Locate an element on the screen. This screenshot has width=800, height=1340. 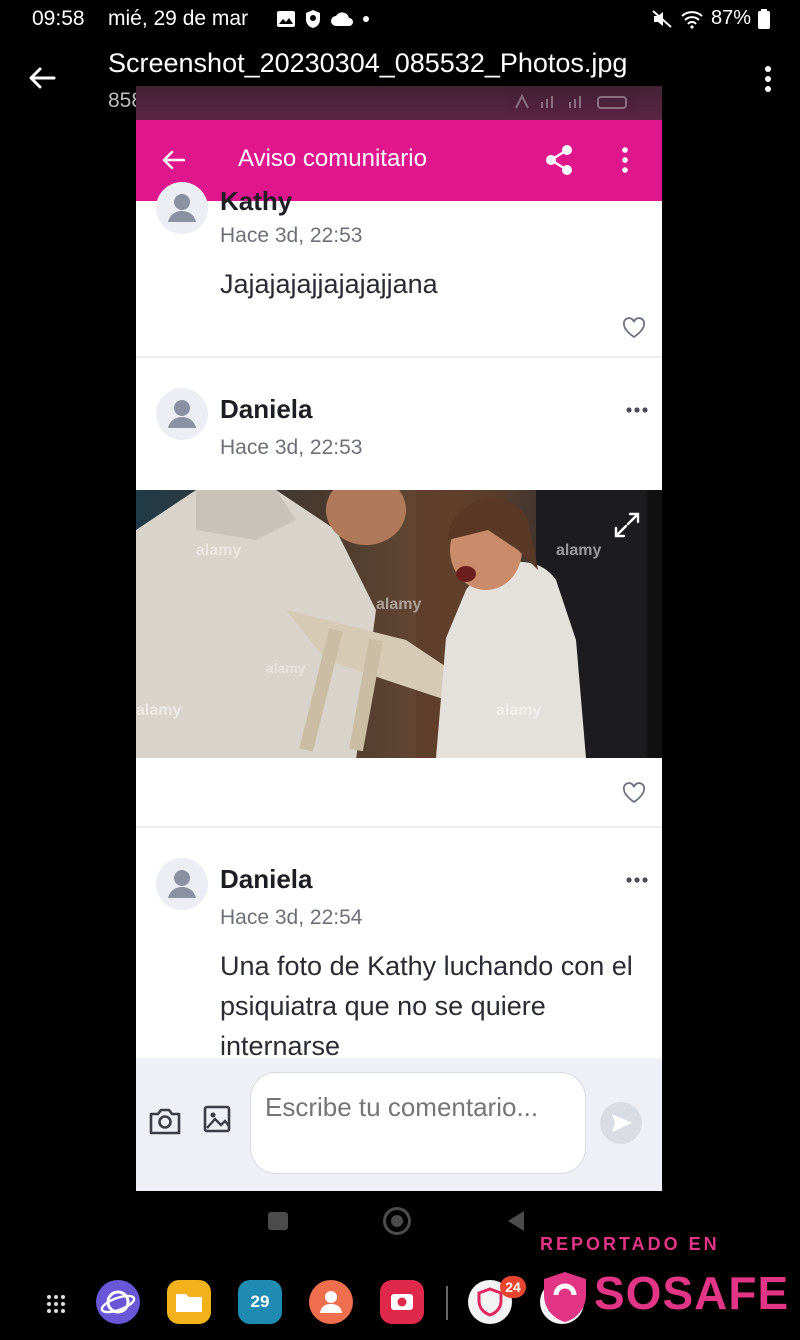
gallery-notification-icon is located at coordinates (286, 19).